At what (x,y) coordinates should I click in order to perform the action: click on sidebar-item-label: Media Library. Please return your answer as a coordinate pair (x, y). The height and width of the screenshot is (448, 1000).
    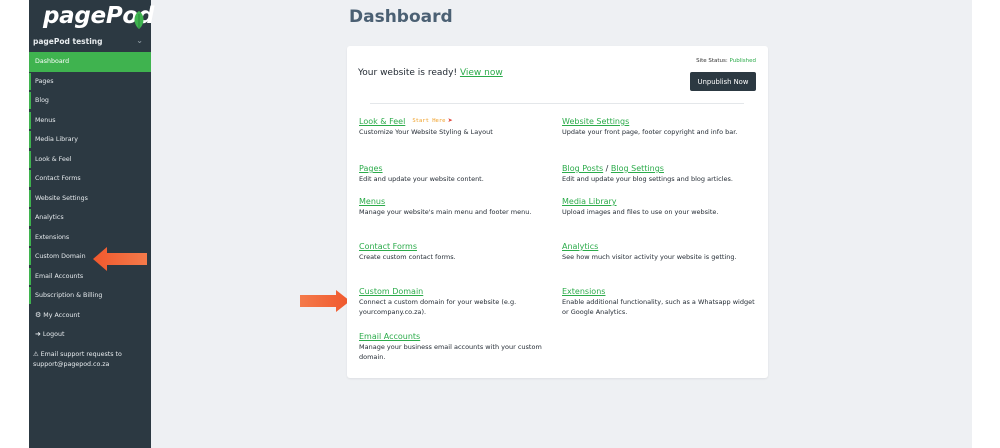
    Looking at the image, I should click on (56, 139).